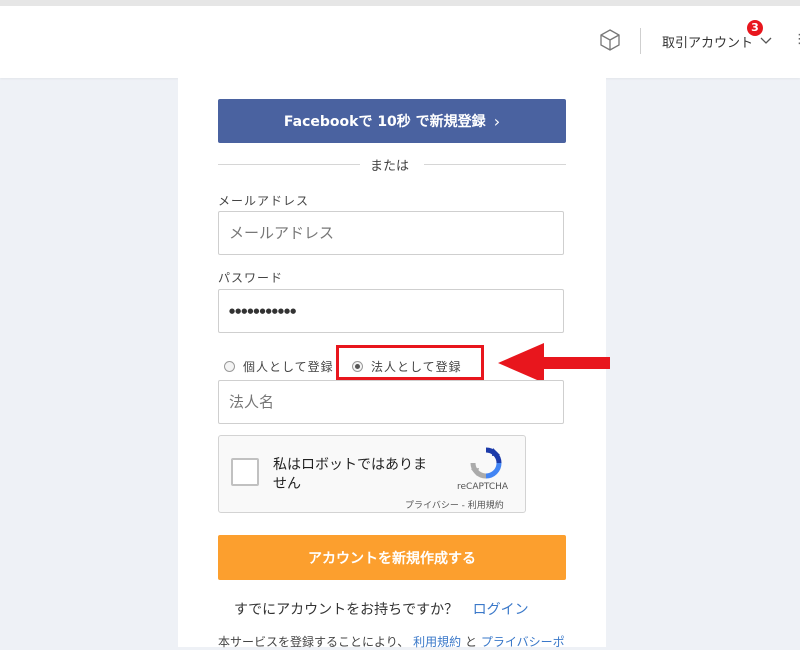  Describe the element at coordinates (796, 39) in the screenshot. I see `more-menu: ⋮` at that location.